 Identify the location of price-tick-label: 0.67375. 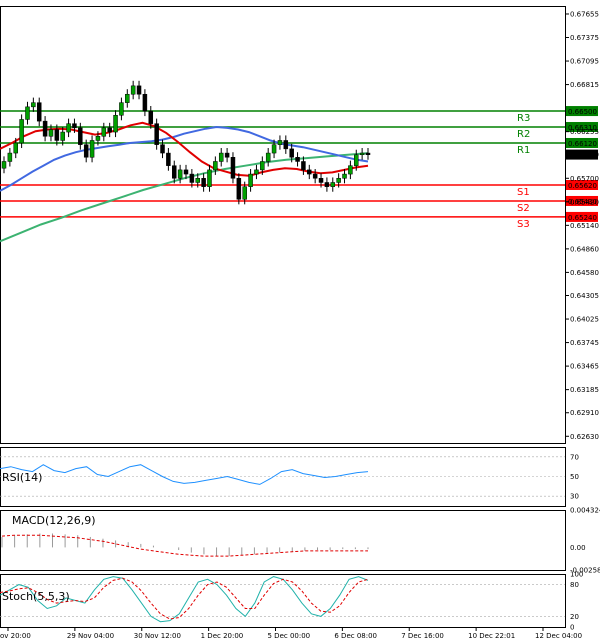
(584, 38).